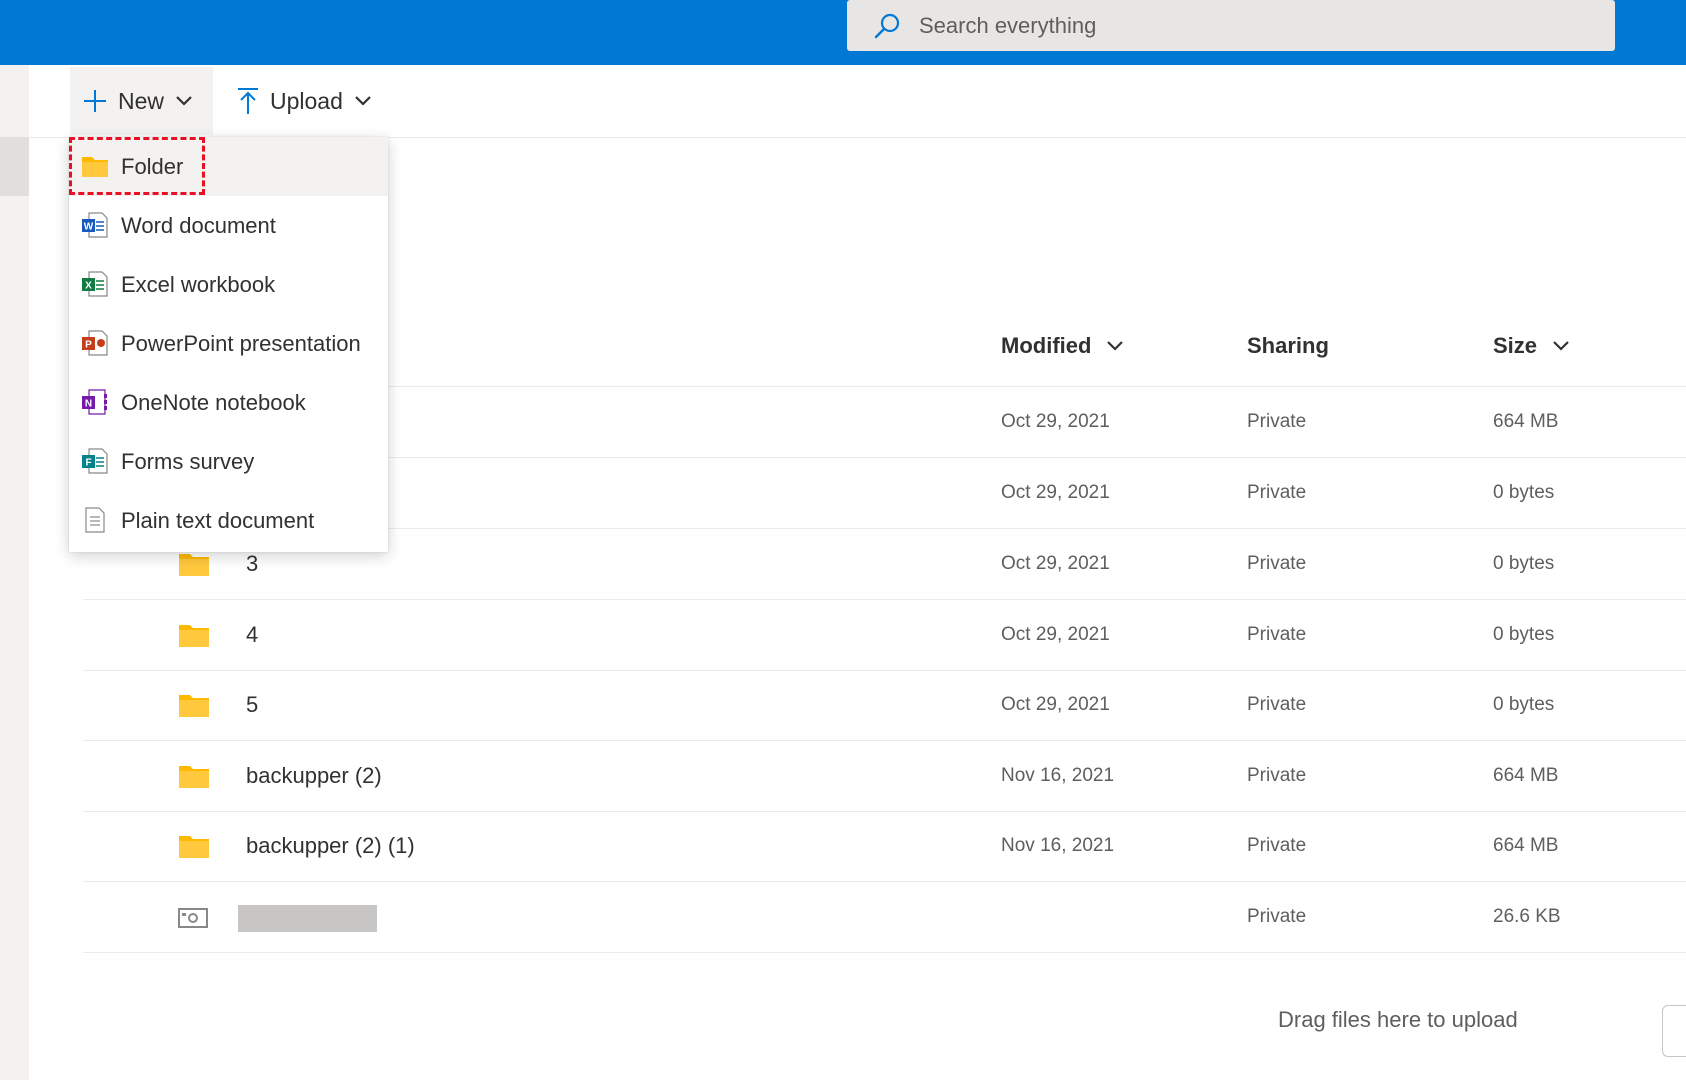  I want to click on svg-text: W, so click(89, 227).